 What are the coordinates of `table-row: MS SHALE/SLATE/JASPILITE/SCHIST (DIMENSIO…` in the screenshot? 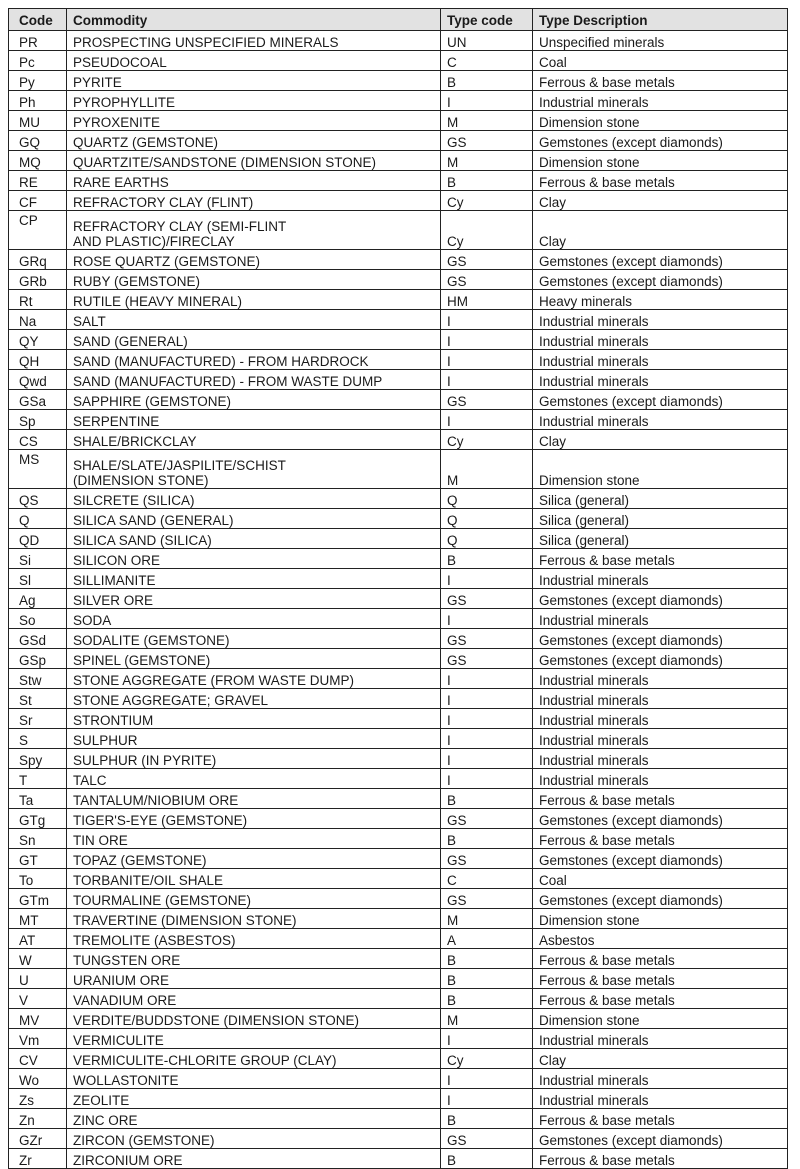 It's located at (398, 469).